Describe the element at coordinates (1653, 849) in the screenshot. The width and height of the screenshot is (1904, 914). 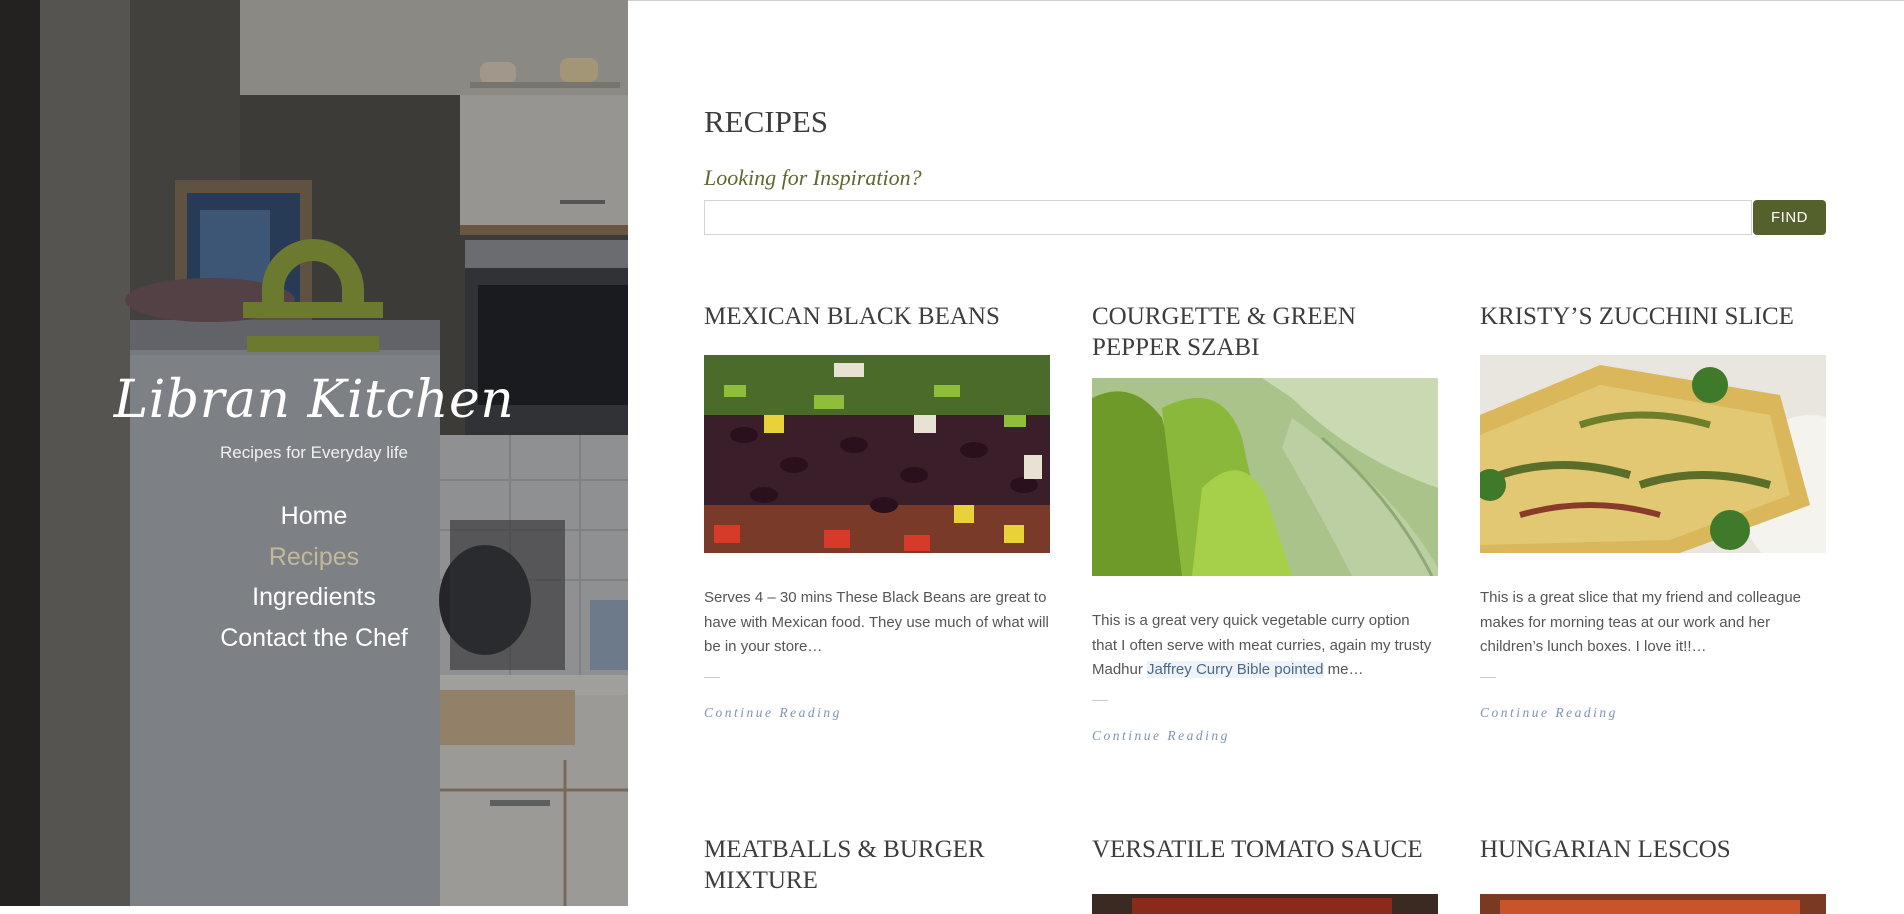
I see `recipe-title-hungarian-lescos: HUNGARIAN LESCOS` at that location.